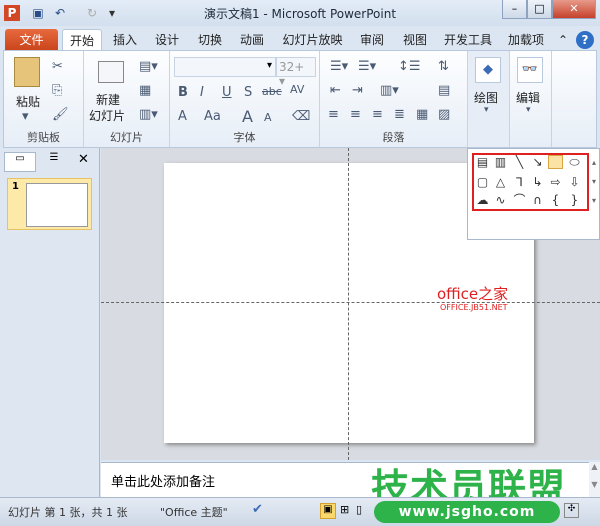  I want to click on theme-name: "Office 主题", so click(194, 512).